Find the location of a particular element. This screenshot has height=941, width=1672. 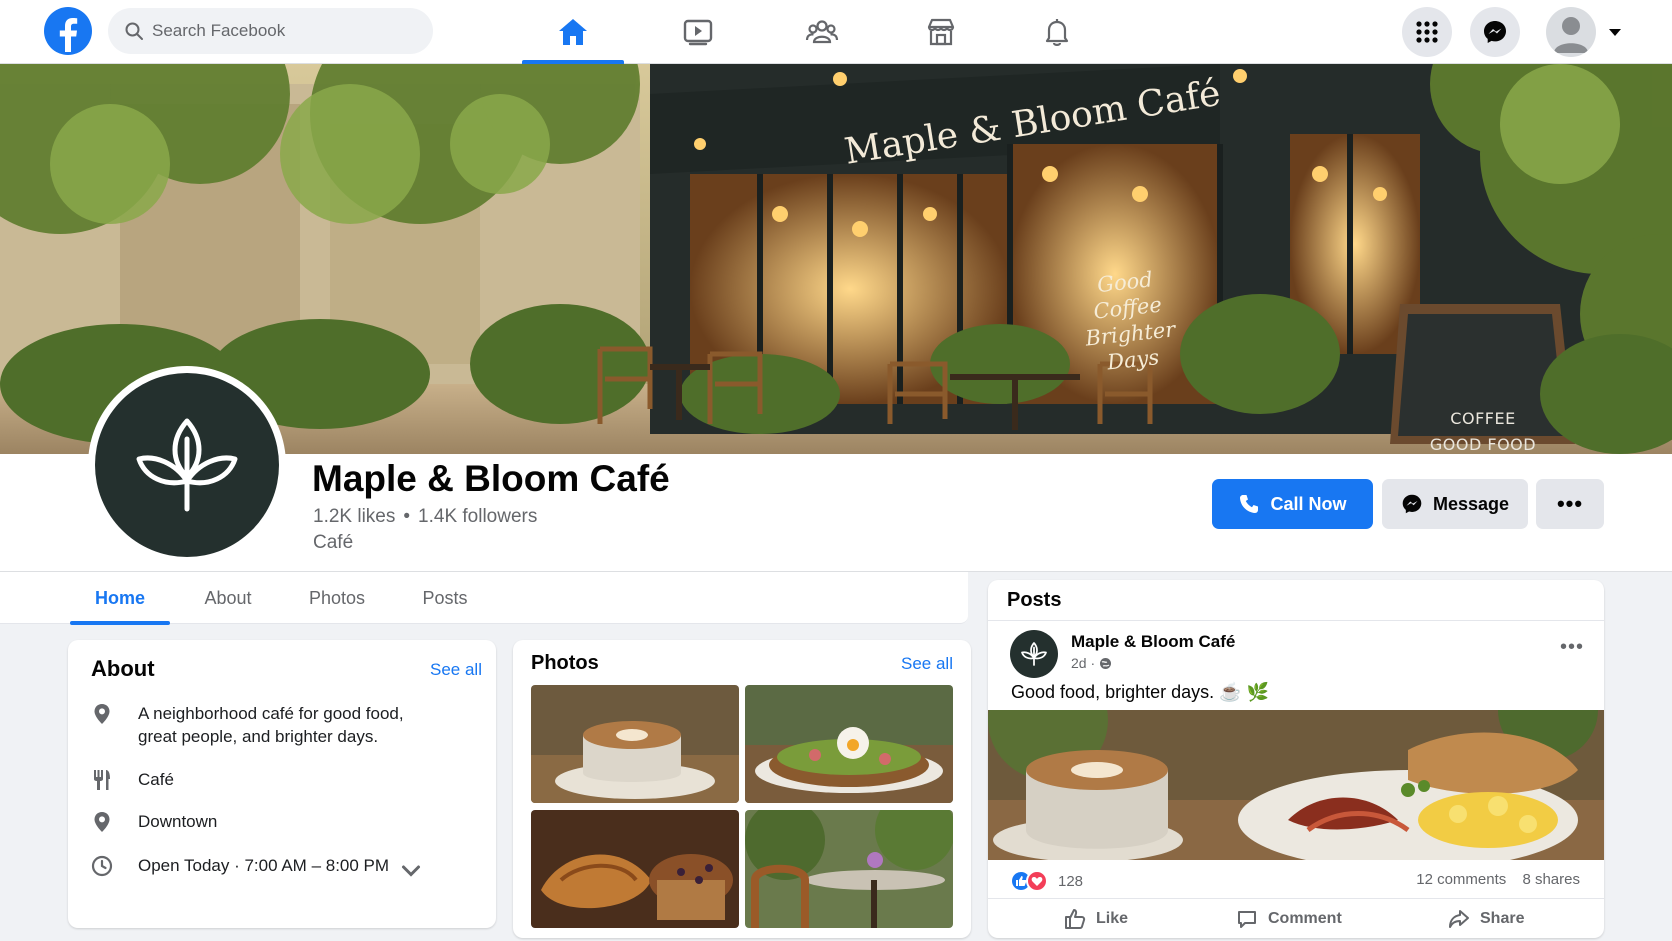

pastries-image is located at coordinates (635, 869).